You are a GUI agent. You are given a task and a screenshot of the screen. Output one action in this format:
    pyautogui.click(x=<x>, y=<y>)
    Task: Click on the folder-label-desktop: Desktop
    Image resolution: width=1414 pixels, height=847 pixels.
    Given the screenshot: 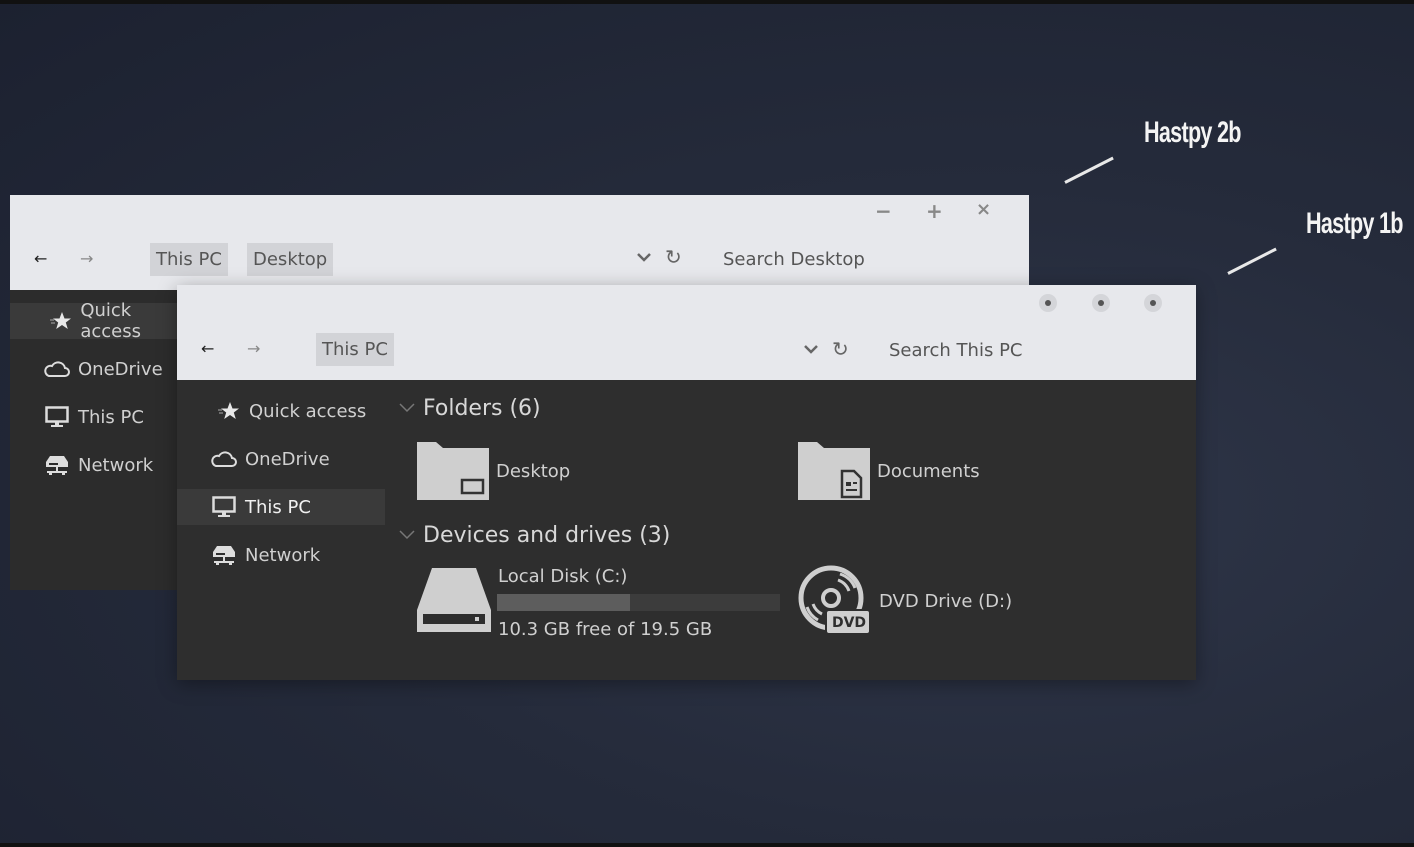 What is the action you would take?
    pyautogui.click(x=533, y=471)
    